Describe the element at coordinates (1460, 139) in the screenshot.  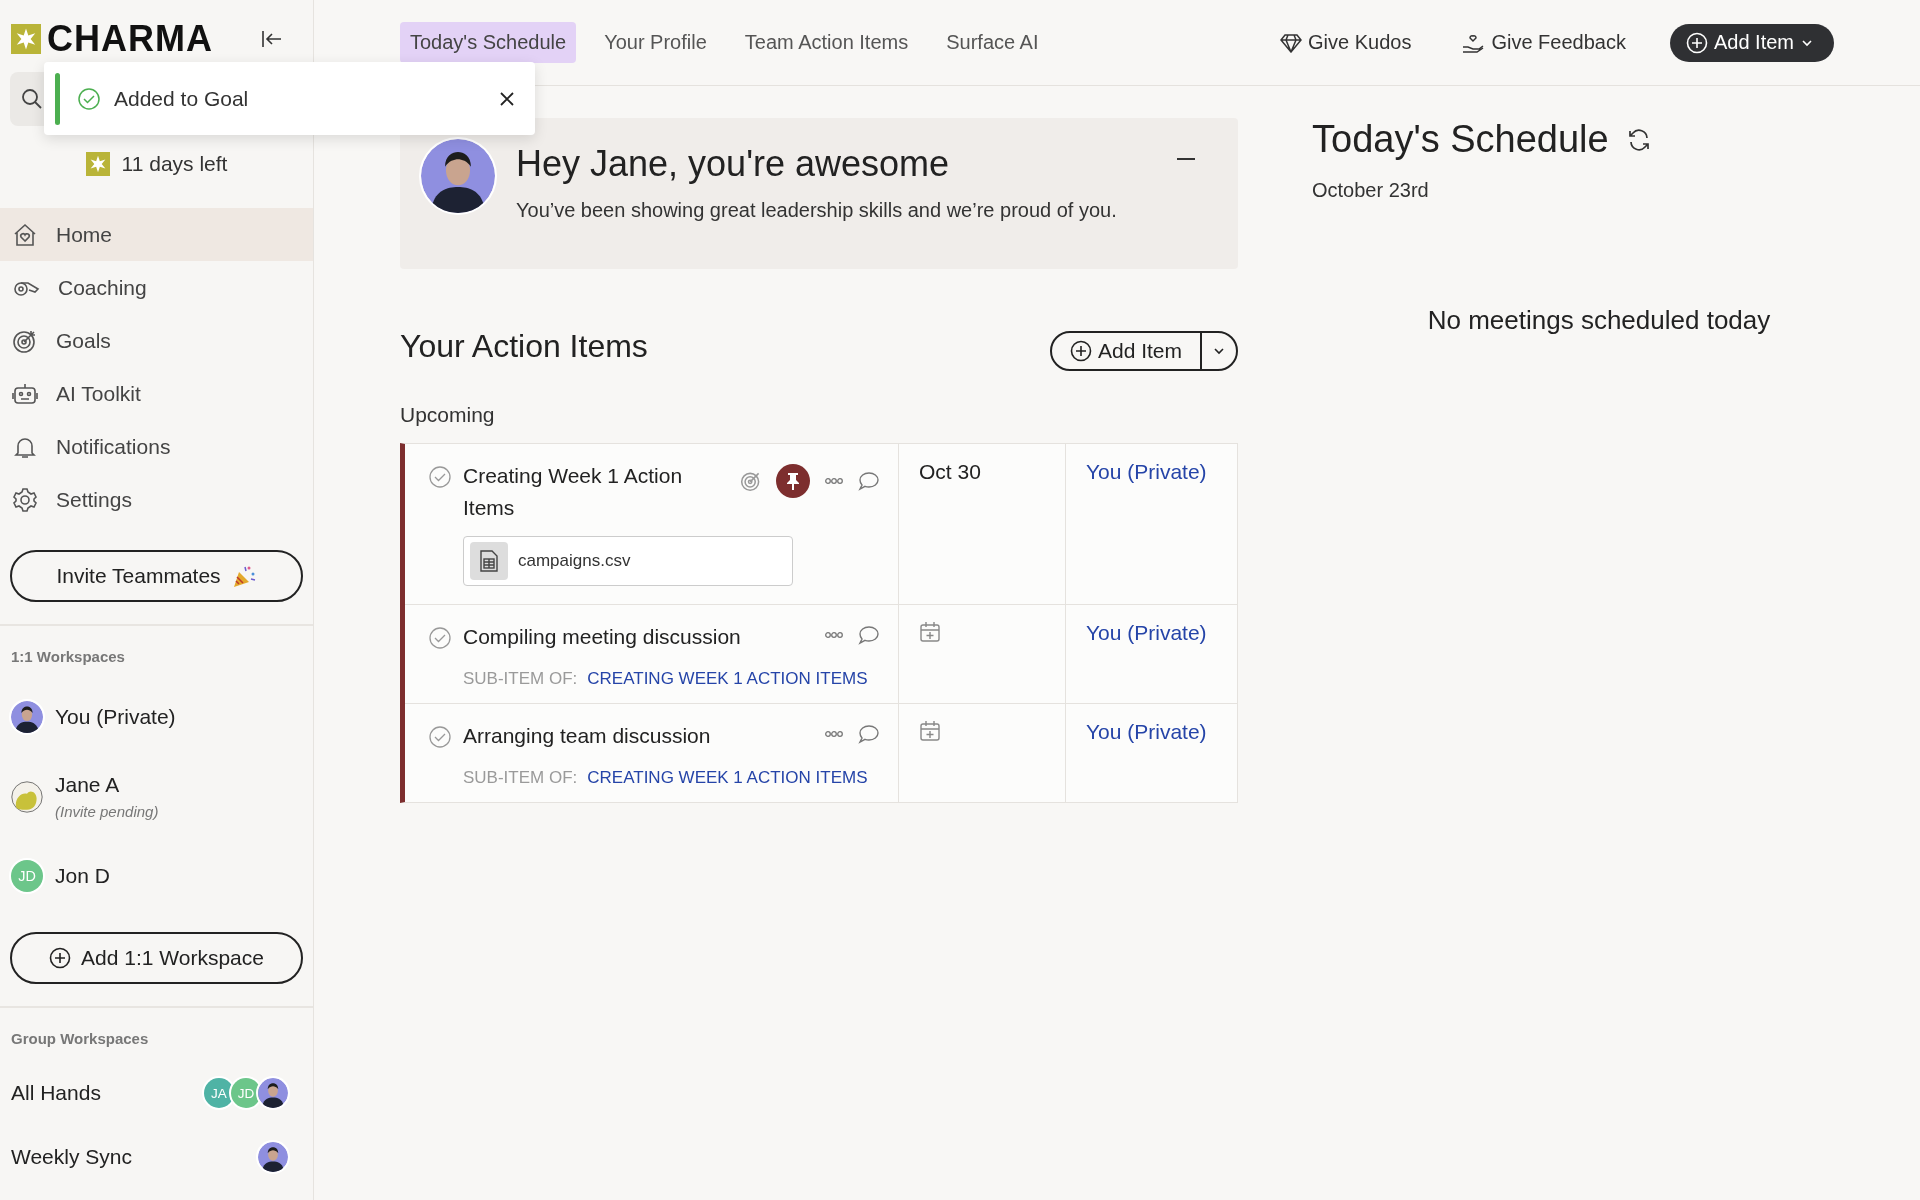
I see `panel-title: Today's Schedule` at that location.